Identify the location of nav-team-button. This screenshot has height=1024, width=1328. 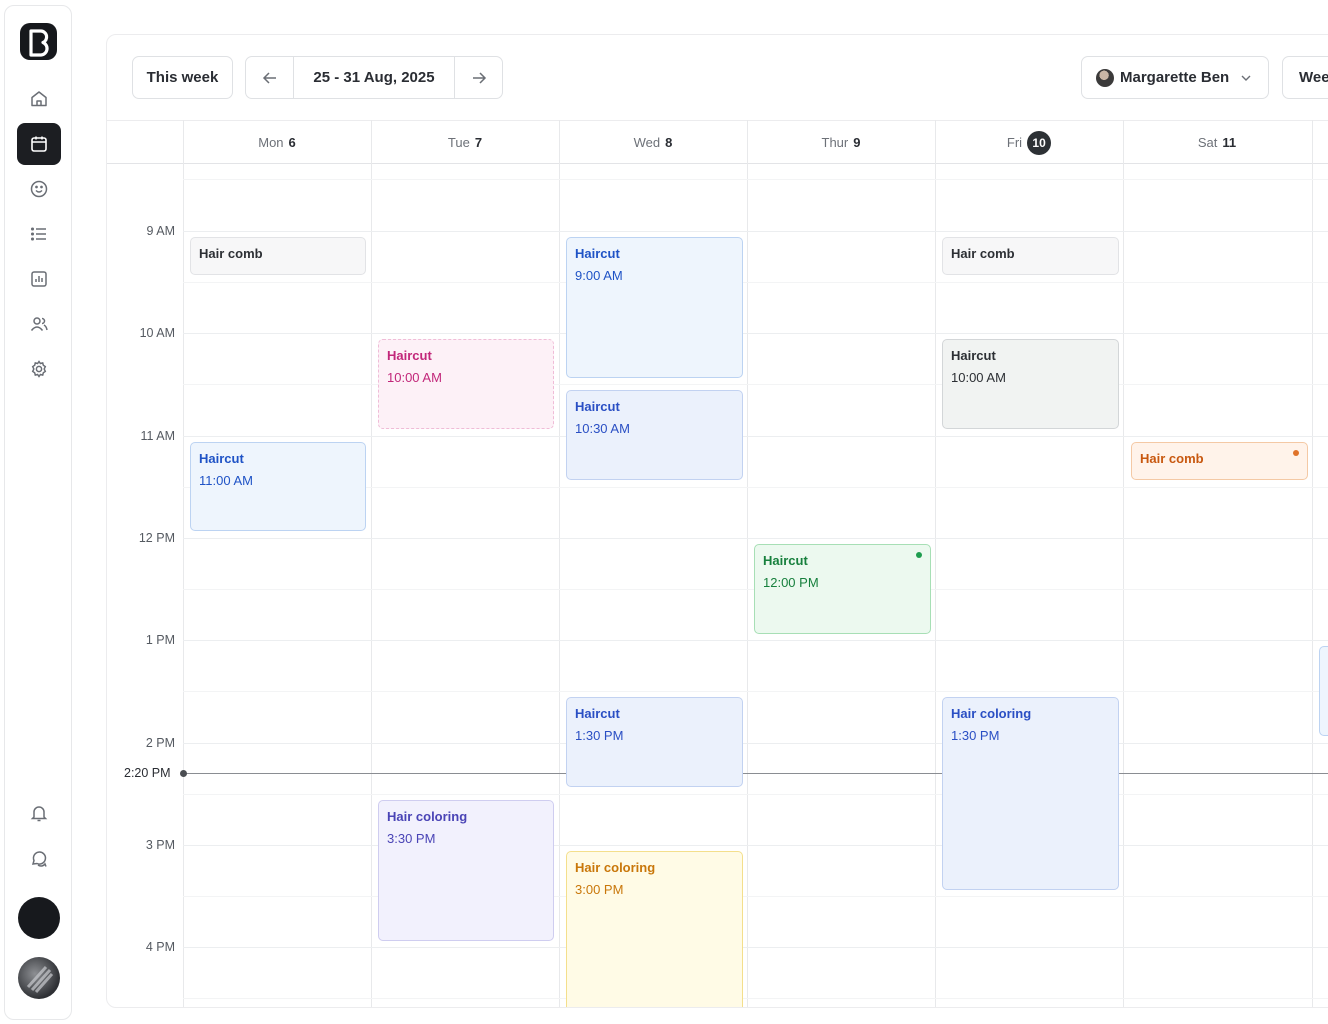
(39, 324).